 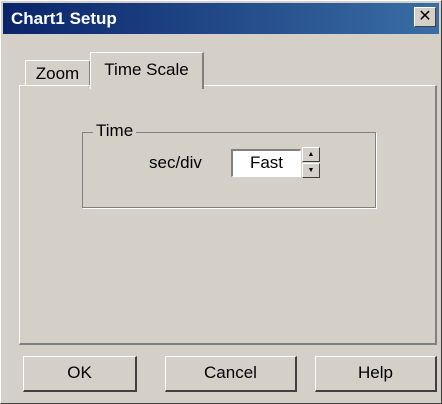 I want to click on arrow-up-icon: ▲, so click(x=311, y=154).